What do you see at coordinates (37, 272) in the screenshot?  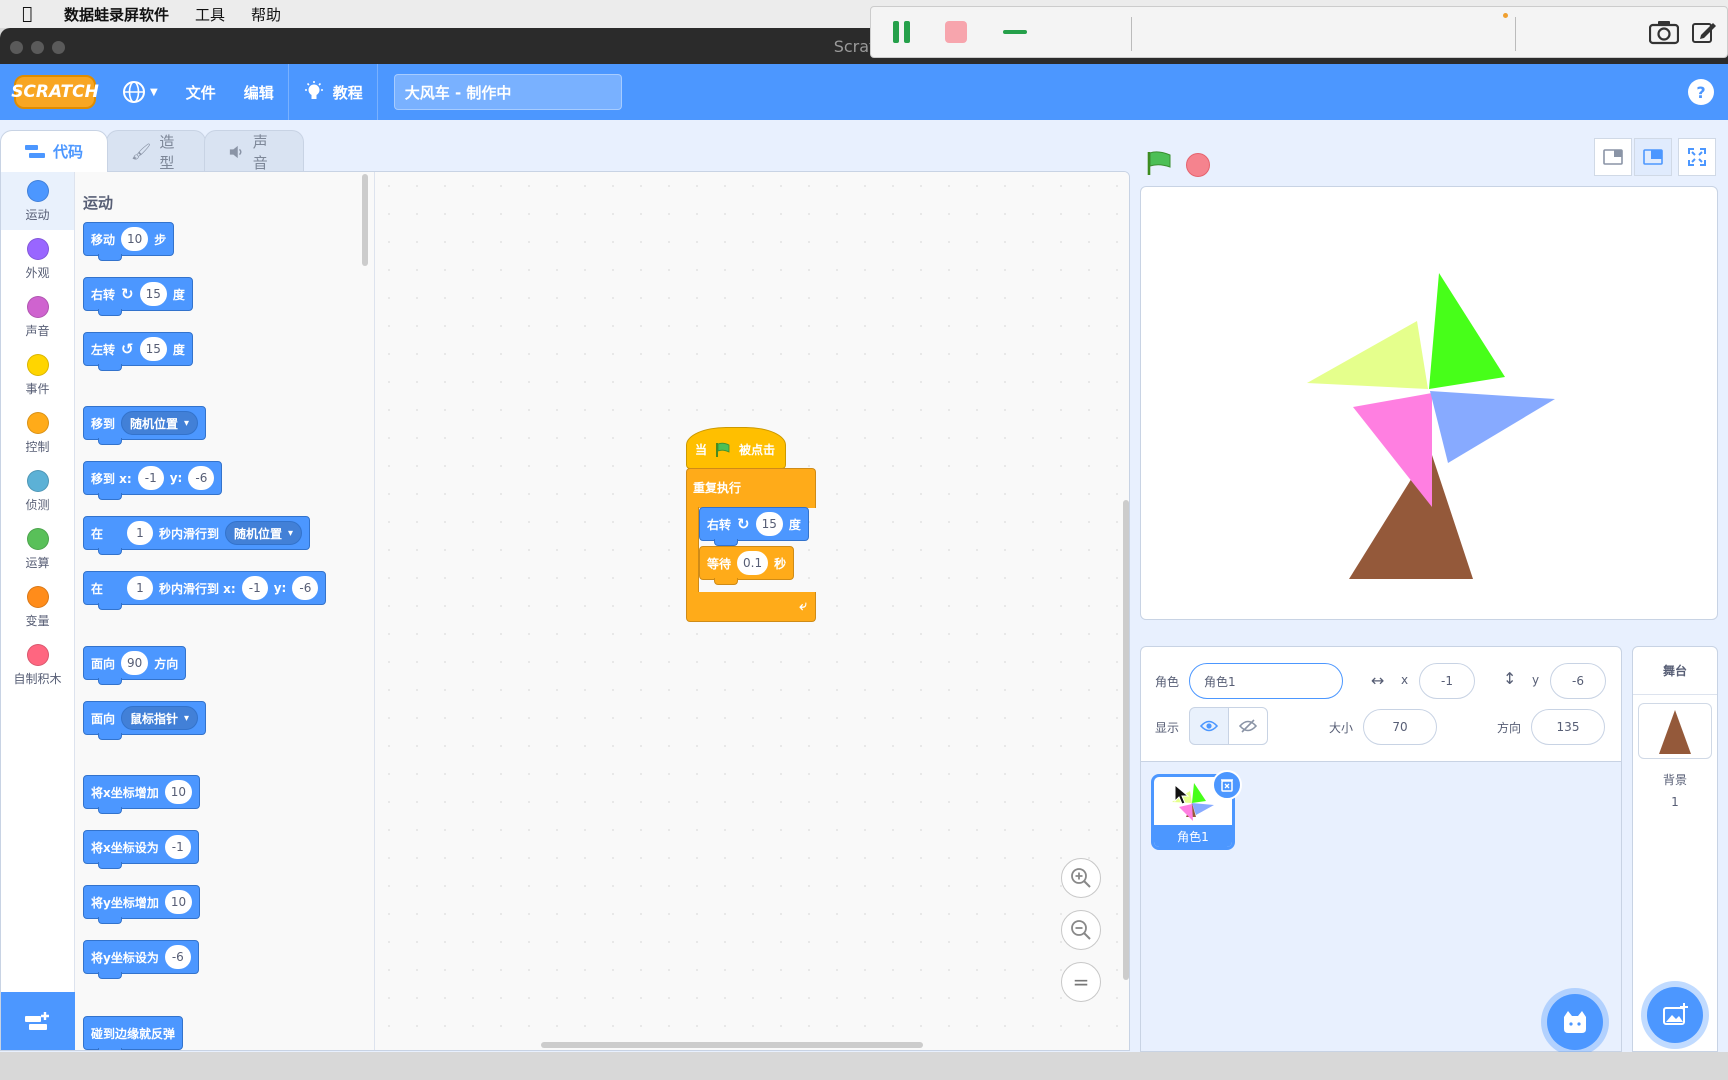 I see `category-label: 外观` at bounding box center [37, 272].